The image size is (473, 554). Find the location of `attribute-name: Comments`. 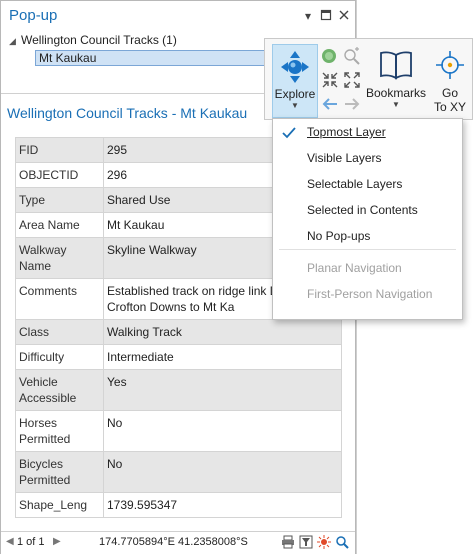

attribute-name: Comments is located at coordinates (59, 299).